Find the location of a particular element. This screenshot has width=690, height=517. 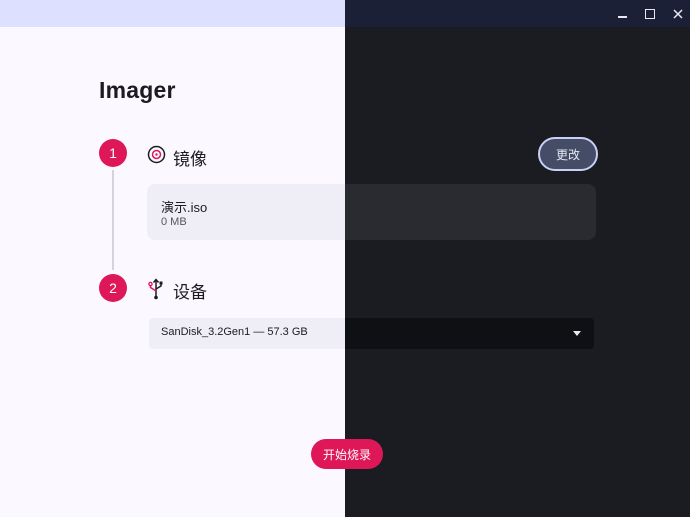

device-select-value: SanDisk_3.2Gen1 — 57.3 GB is located at coordinates (234, 332).